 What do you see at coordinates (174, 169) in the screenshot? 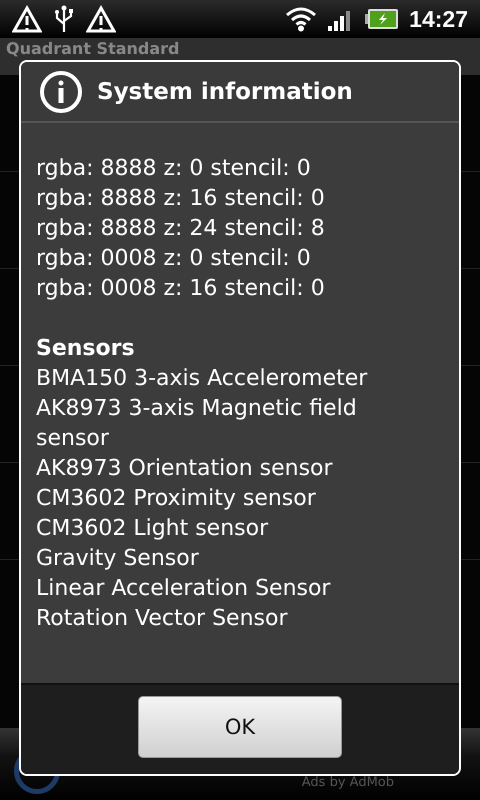
I see `info-line: rgba: 8888 z: 0 stencil: 0` at bounding box center [174, 169].